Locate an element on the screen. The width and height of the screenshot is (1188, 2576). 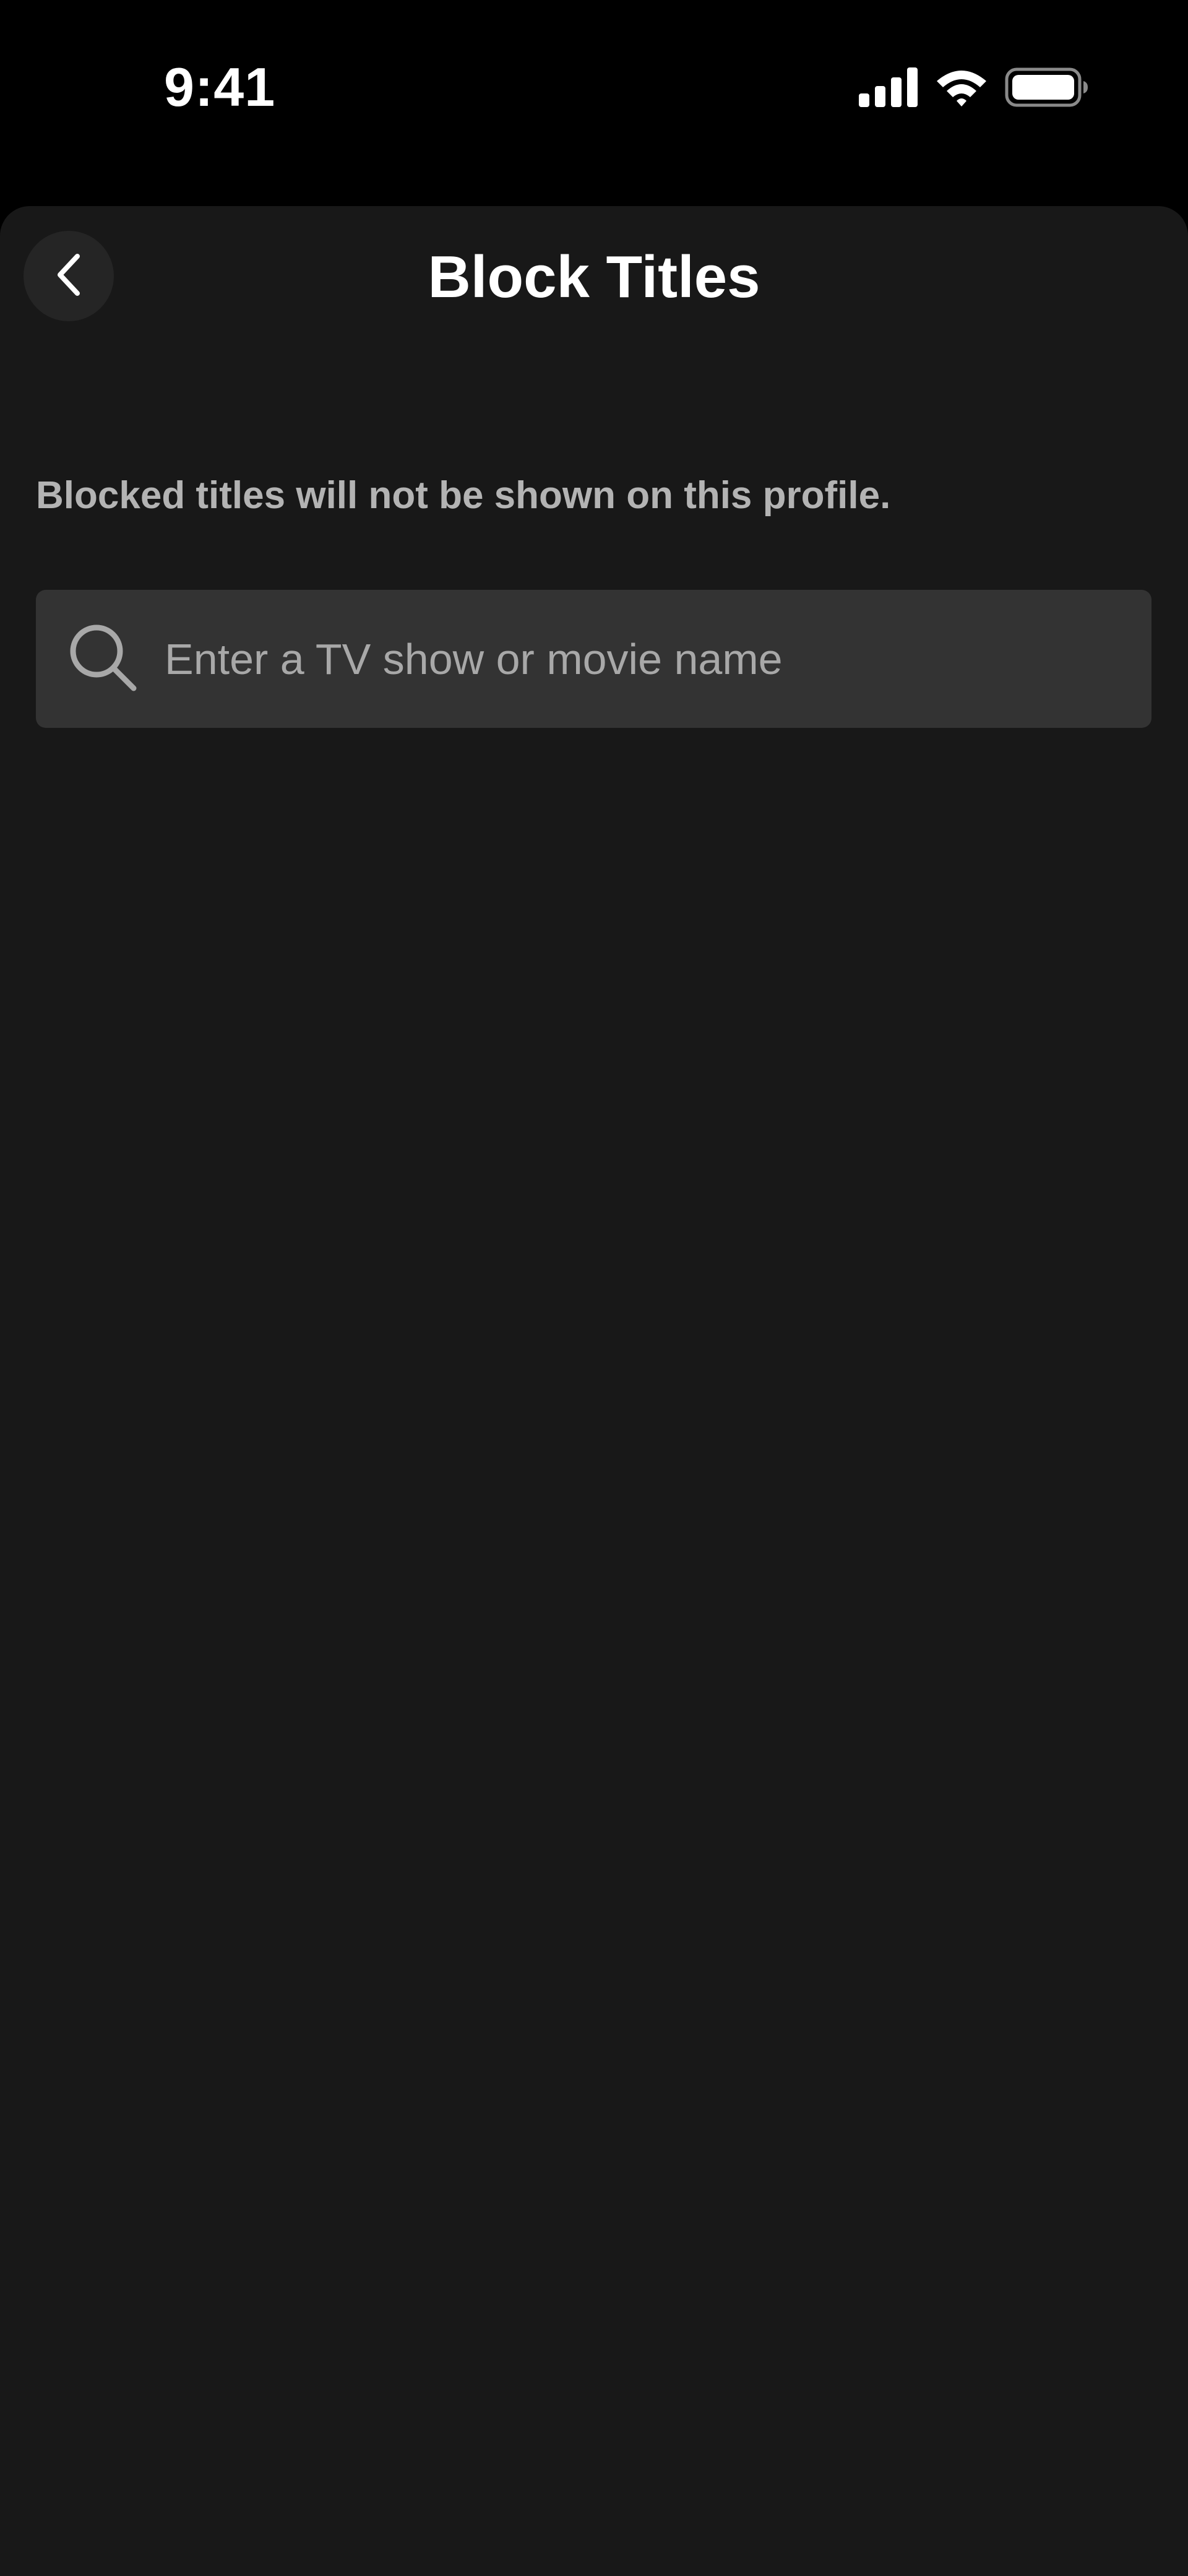
status-icons is located at coordinates (974, 88).